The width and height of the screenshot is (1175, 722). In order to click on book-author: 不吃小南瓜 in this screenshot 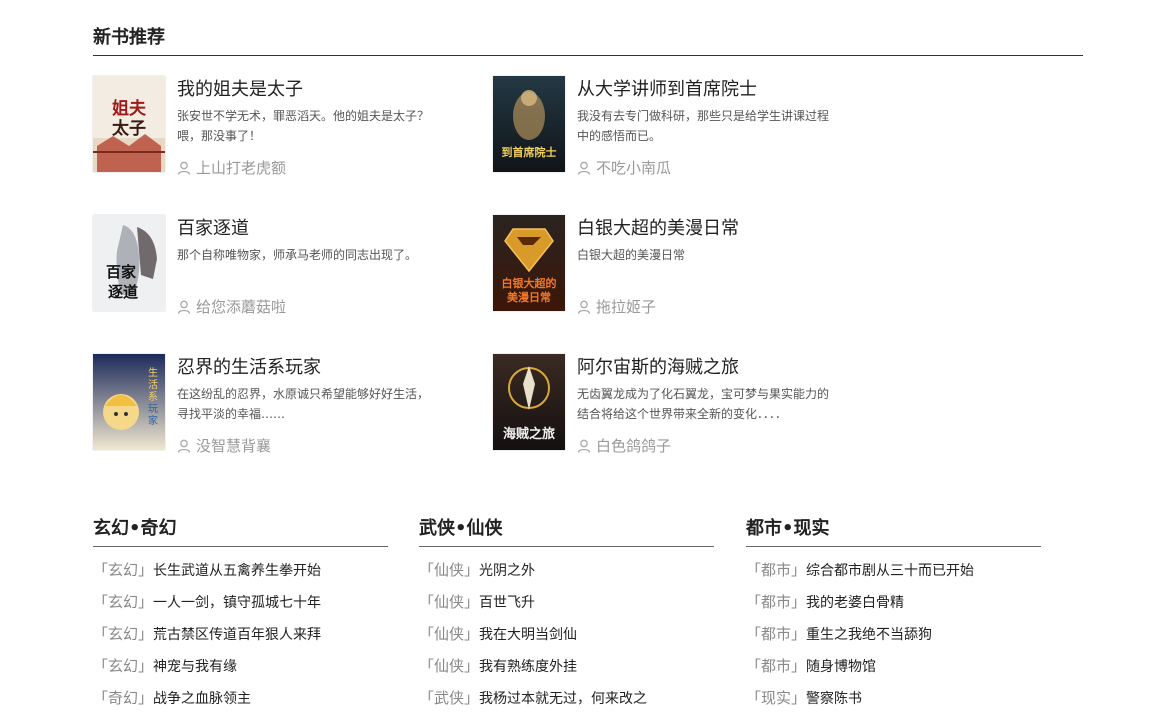, I will do `click(624, 168)`.